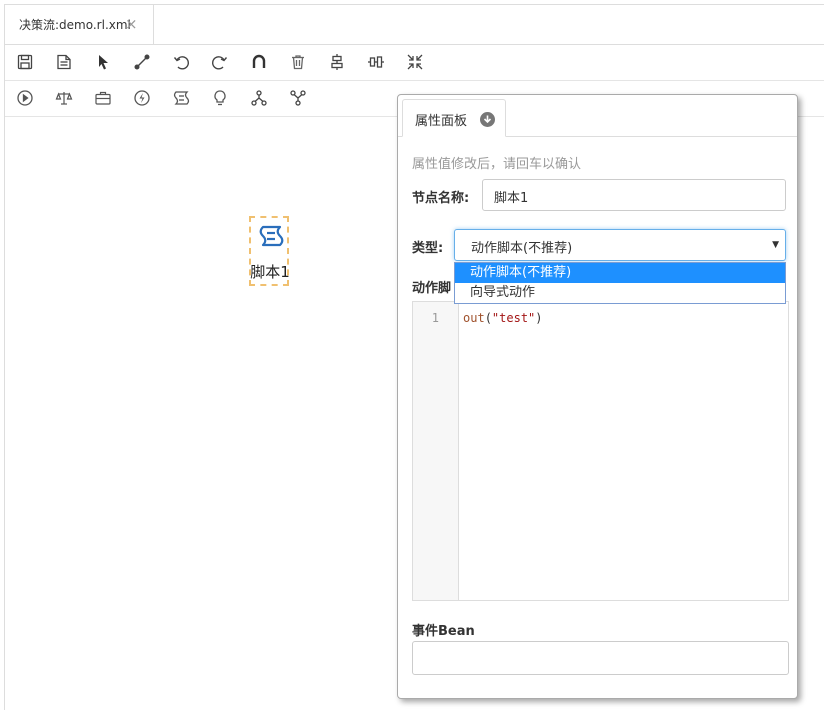 The width and height of the screenshot is (824, 710). What do you see at coordinates (436, 451) in the screenshot?
I see `editor-gutter: 1` at bounding box center [436, 451].